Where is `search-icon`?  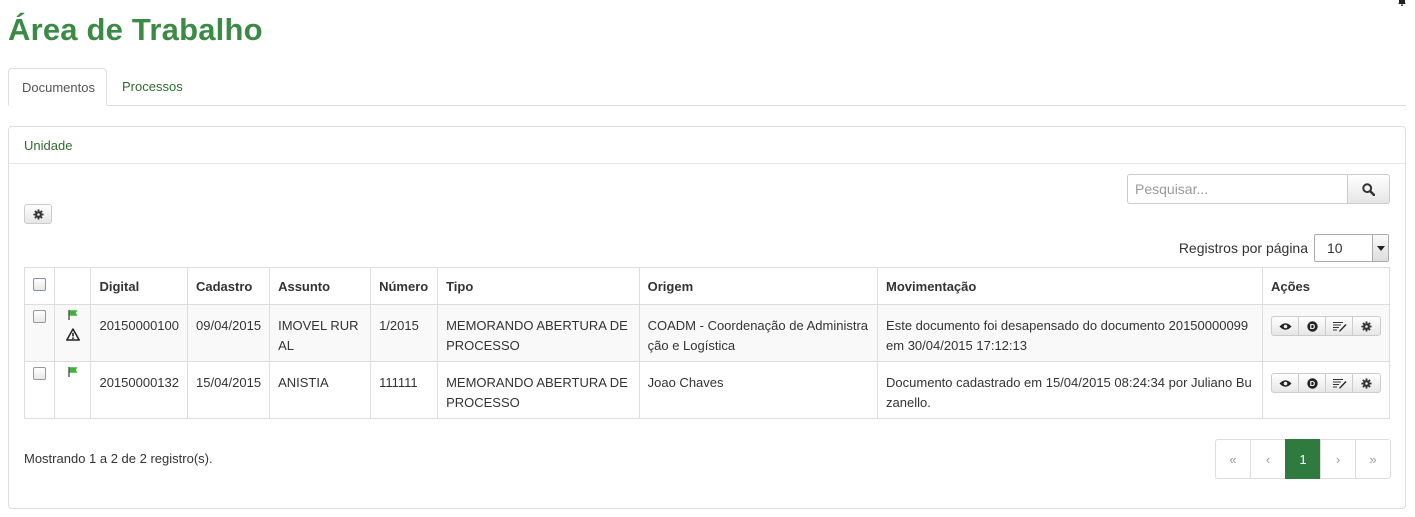 search-icon is located at coordinates (1368, 189).